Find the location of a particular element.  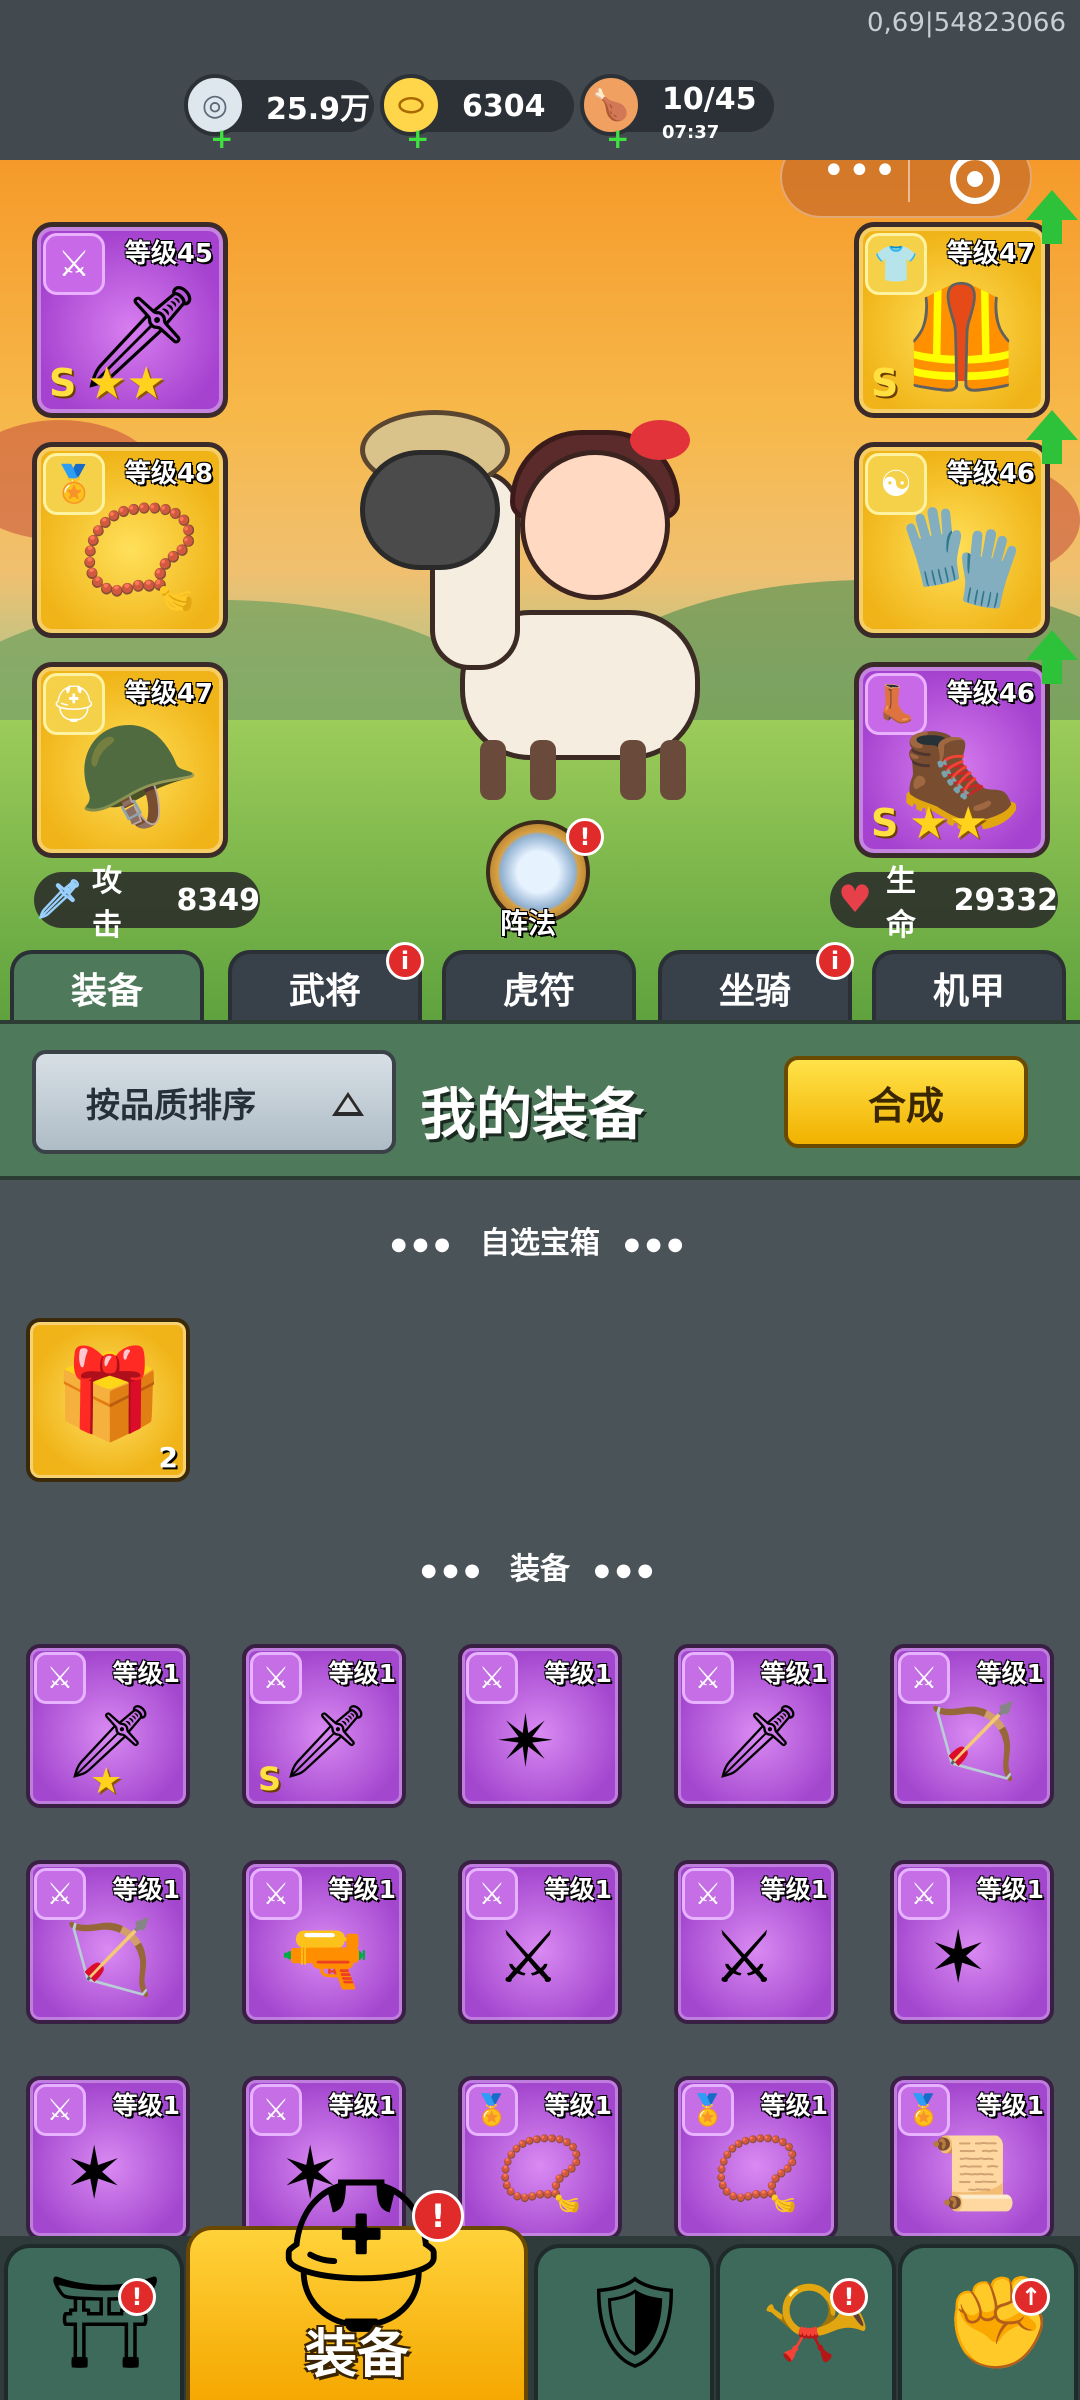

slot-helmet: ⛑ 等级47 🪖 is located at coordinates (130, 760).